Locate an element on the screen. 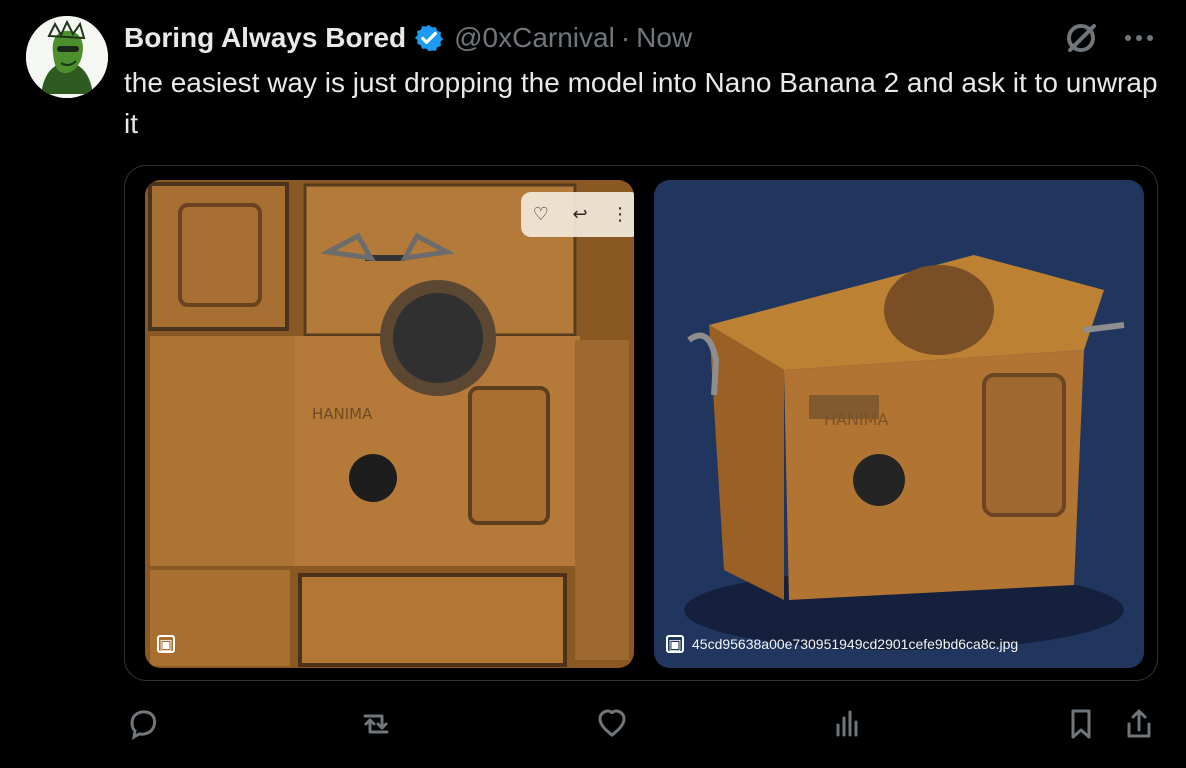  grok-icon is located at coordinates (1081, 38).